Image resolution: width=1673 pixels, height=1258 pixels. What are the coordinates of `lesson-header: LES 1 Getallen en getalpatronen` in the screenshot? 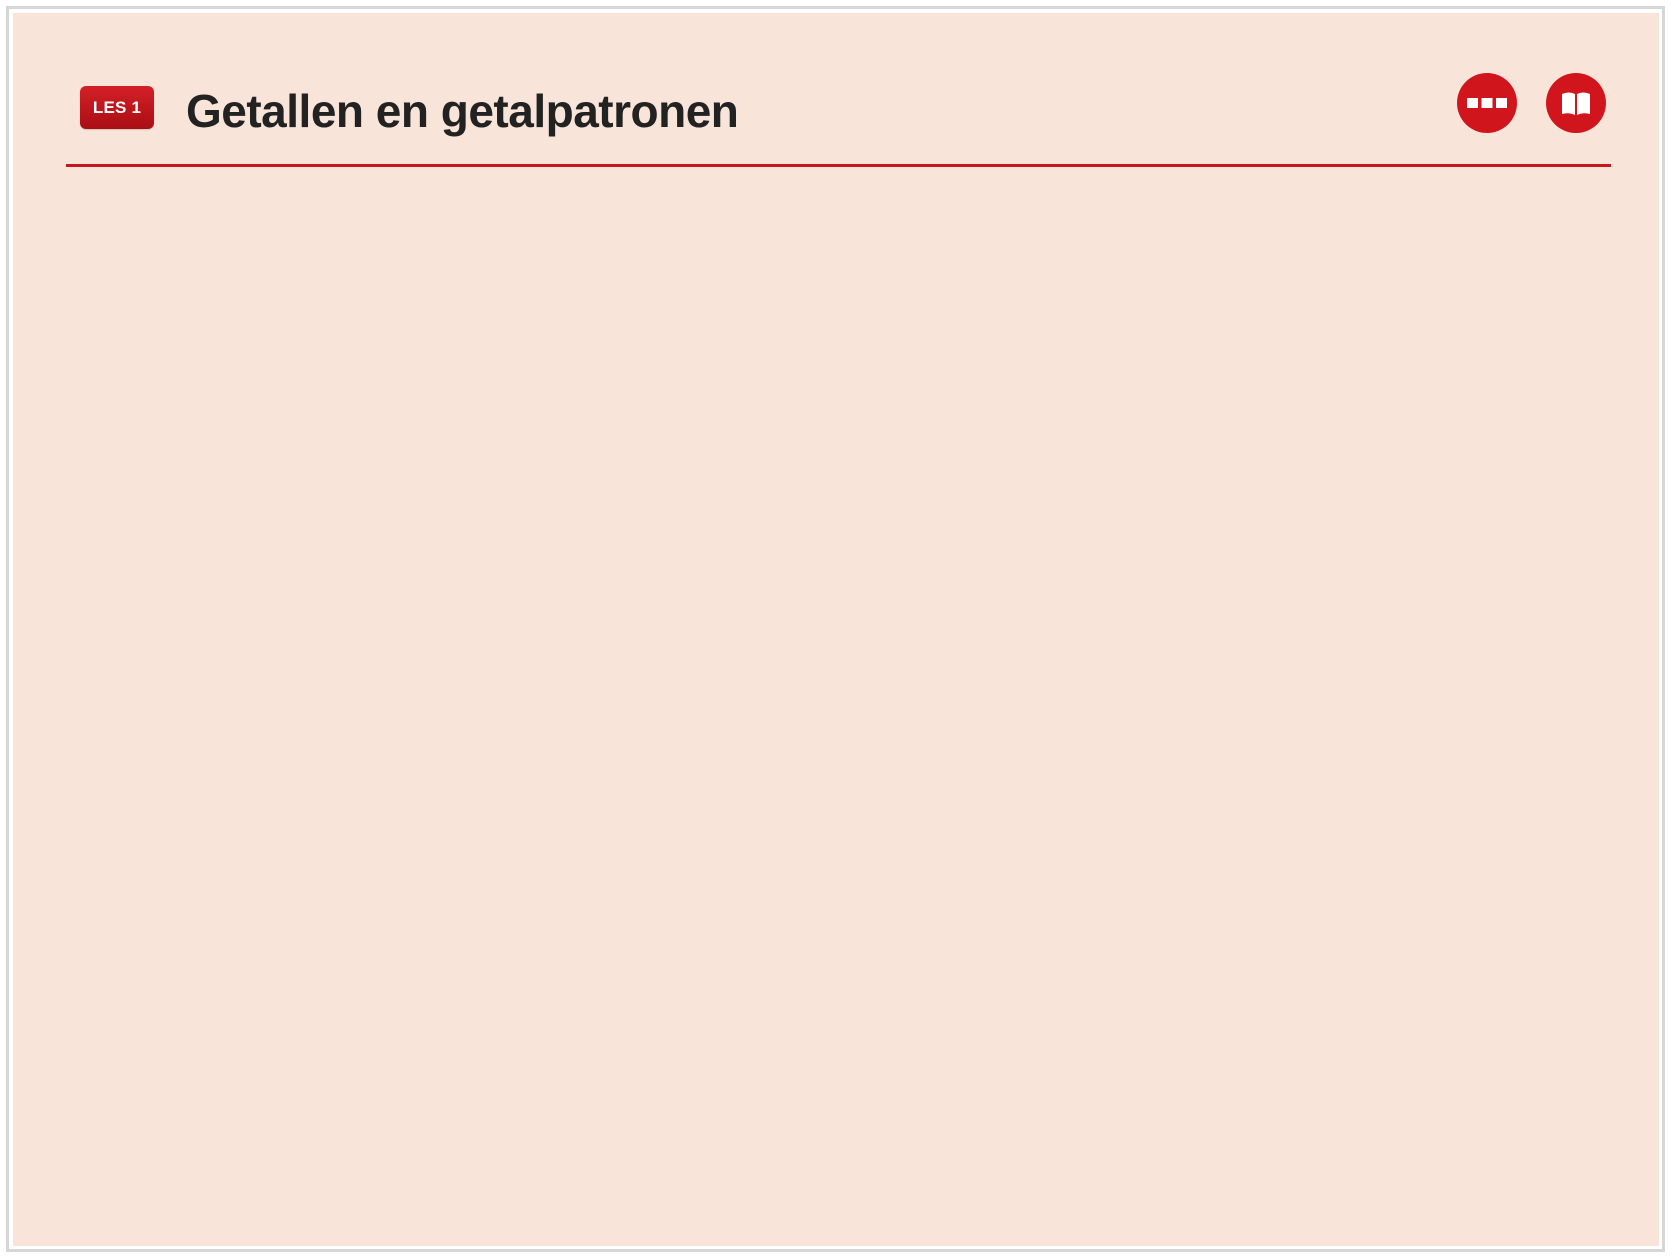 It's located at (836, 98).